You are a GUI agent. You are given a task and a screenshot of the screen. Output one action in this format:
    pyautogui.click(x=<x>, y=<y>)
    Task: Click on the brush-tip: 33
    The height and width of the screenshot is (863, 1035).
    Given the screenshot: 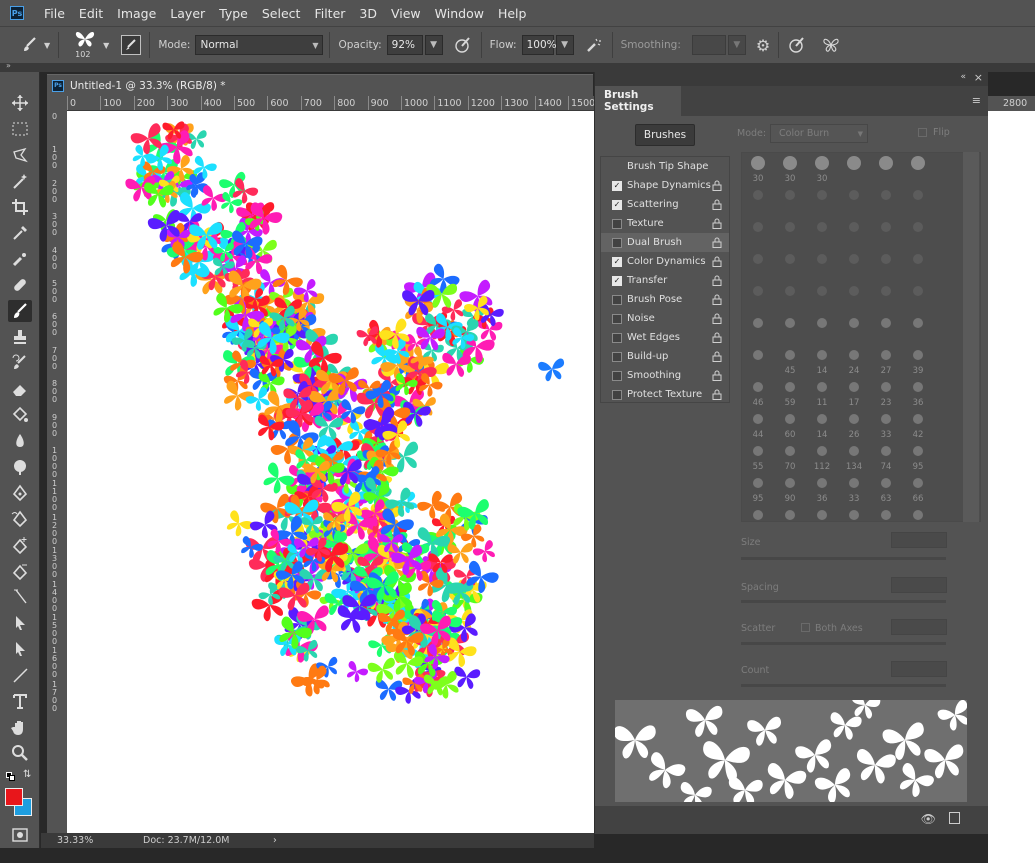 What is the action you would take?
    pyautogui.click(x=886, y=427)
    